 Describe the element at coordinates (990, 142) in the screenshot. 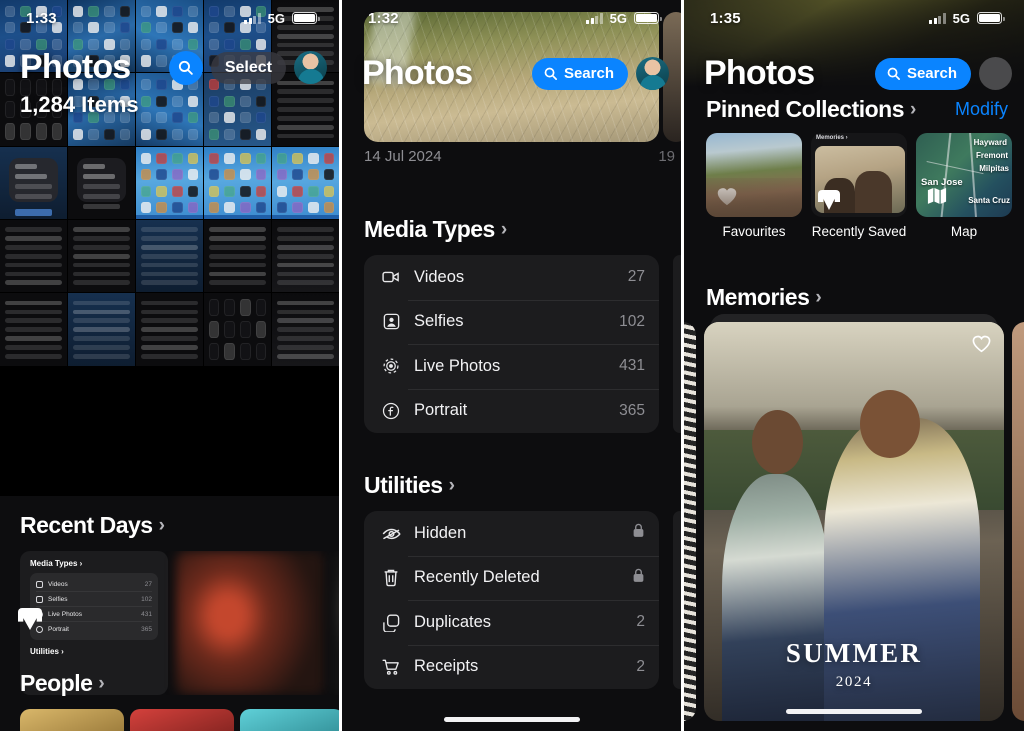

I see `map-label: Hayward` at that location.